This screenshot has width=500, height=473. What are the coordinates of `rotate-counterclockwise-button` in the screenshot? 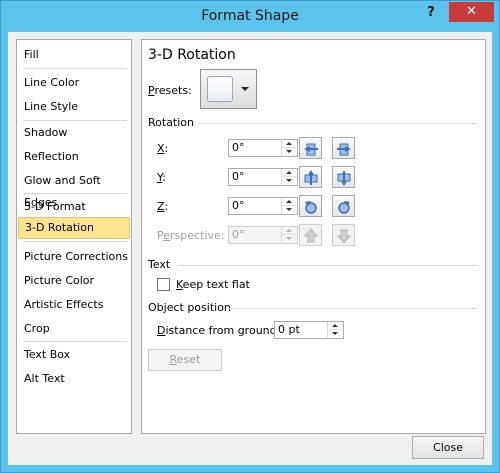 It's located at (310, 206).